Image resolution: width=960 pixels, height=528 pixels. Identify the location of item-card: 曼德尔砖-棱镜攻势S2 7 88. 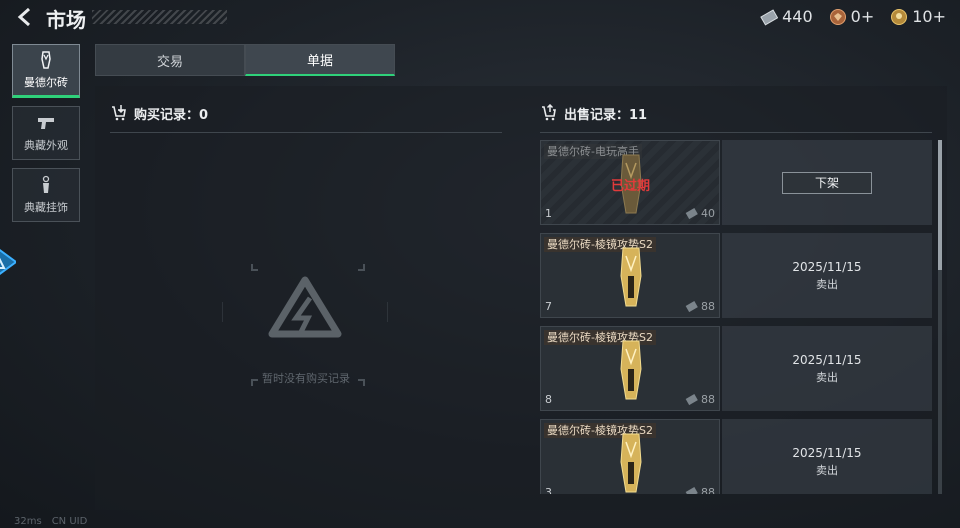
(630, 275).